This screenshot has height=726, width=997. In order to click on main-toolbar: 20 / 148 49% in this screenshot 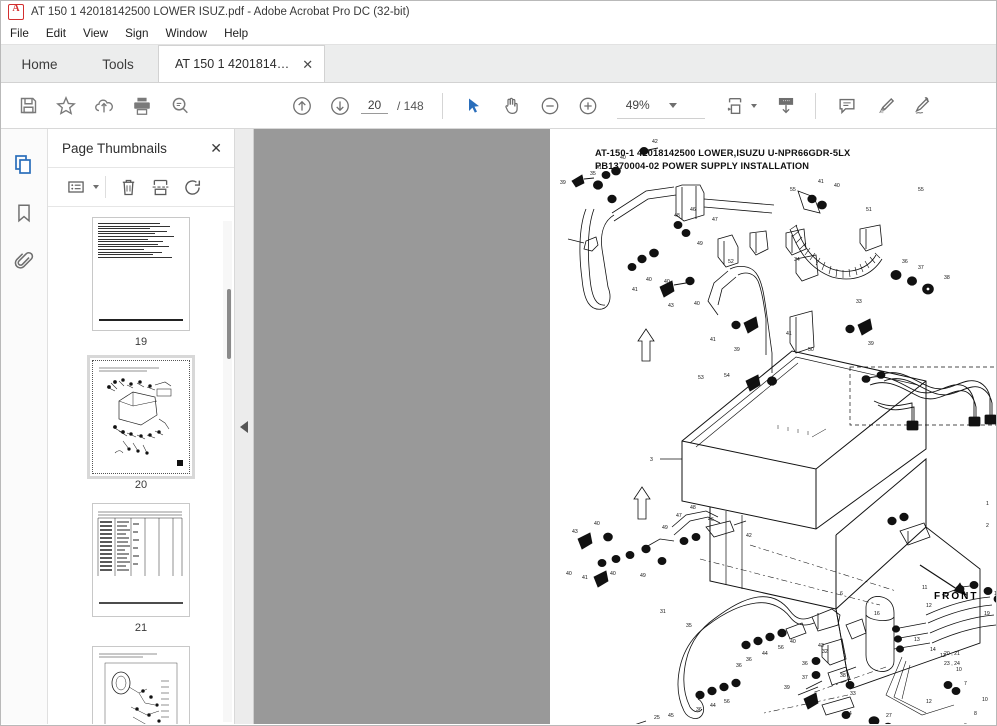, I will do `click(498, 106)`.